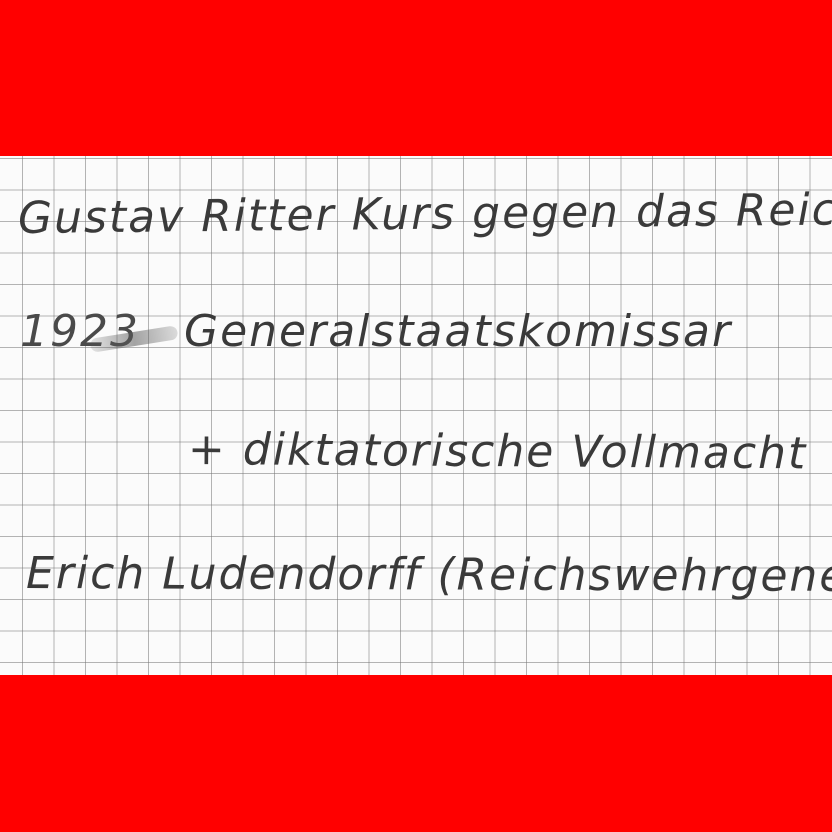  Describe the element at coordinates (80, 331) in the screenshot. I see `note-year: 1923` at that location.